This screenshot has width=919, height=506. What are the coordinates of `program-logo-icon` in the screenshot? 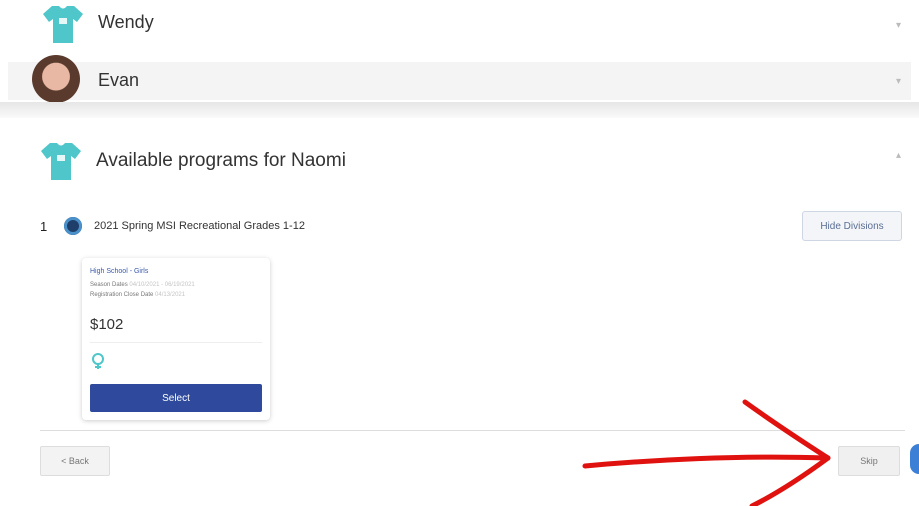 It's located at (73, 226).